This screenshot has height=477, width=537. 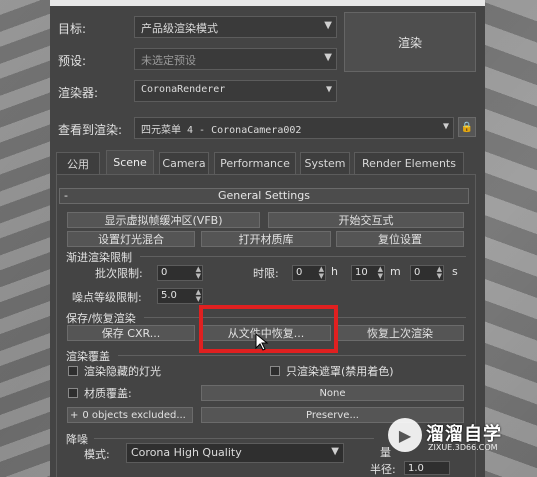 What do you see at coordinates (417, 272) in the screenshot?
I see `seconds-value: 0` at bounding box center [417, 272].